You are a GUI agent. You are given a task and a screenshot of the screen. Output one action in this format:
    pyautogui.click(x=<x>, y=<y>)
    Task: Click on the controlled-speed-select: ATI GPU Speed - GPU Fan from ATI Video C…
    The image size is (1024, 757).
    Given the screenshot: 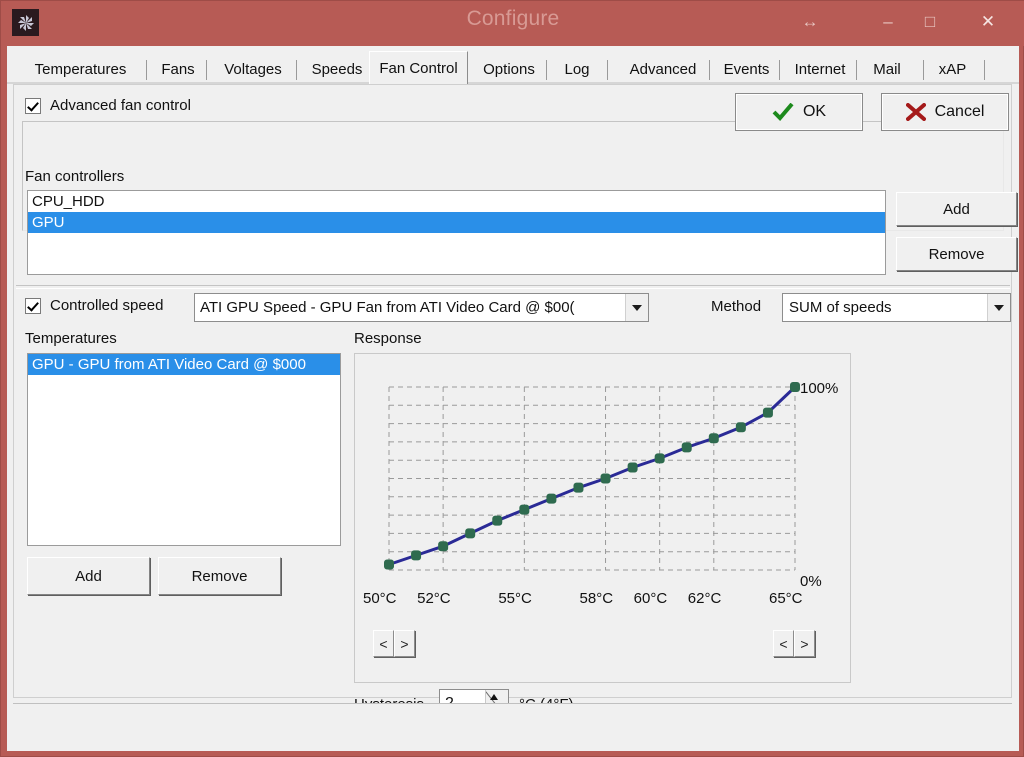 What is the action you would take?
    pyautogui.click(x=421, y=307)
    